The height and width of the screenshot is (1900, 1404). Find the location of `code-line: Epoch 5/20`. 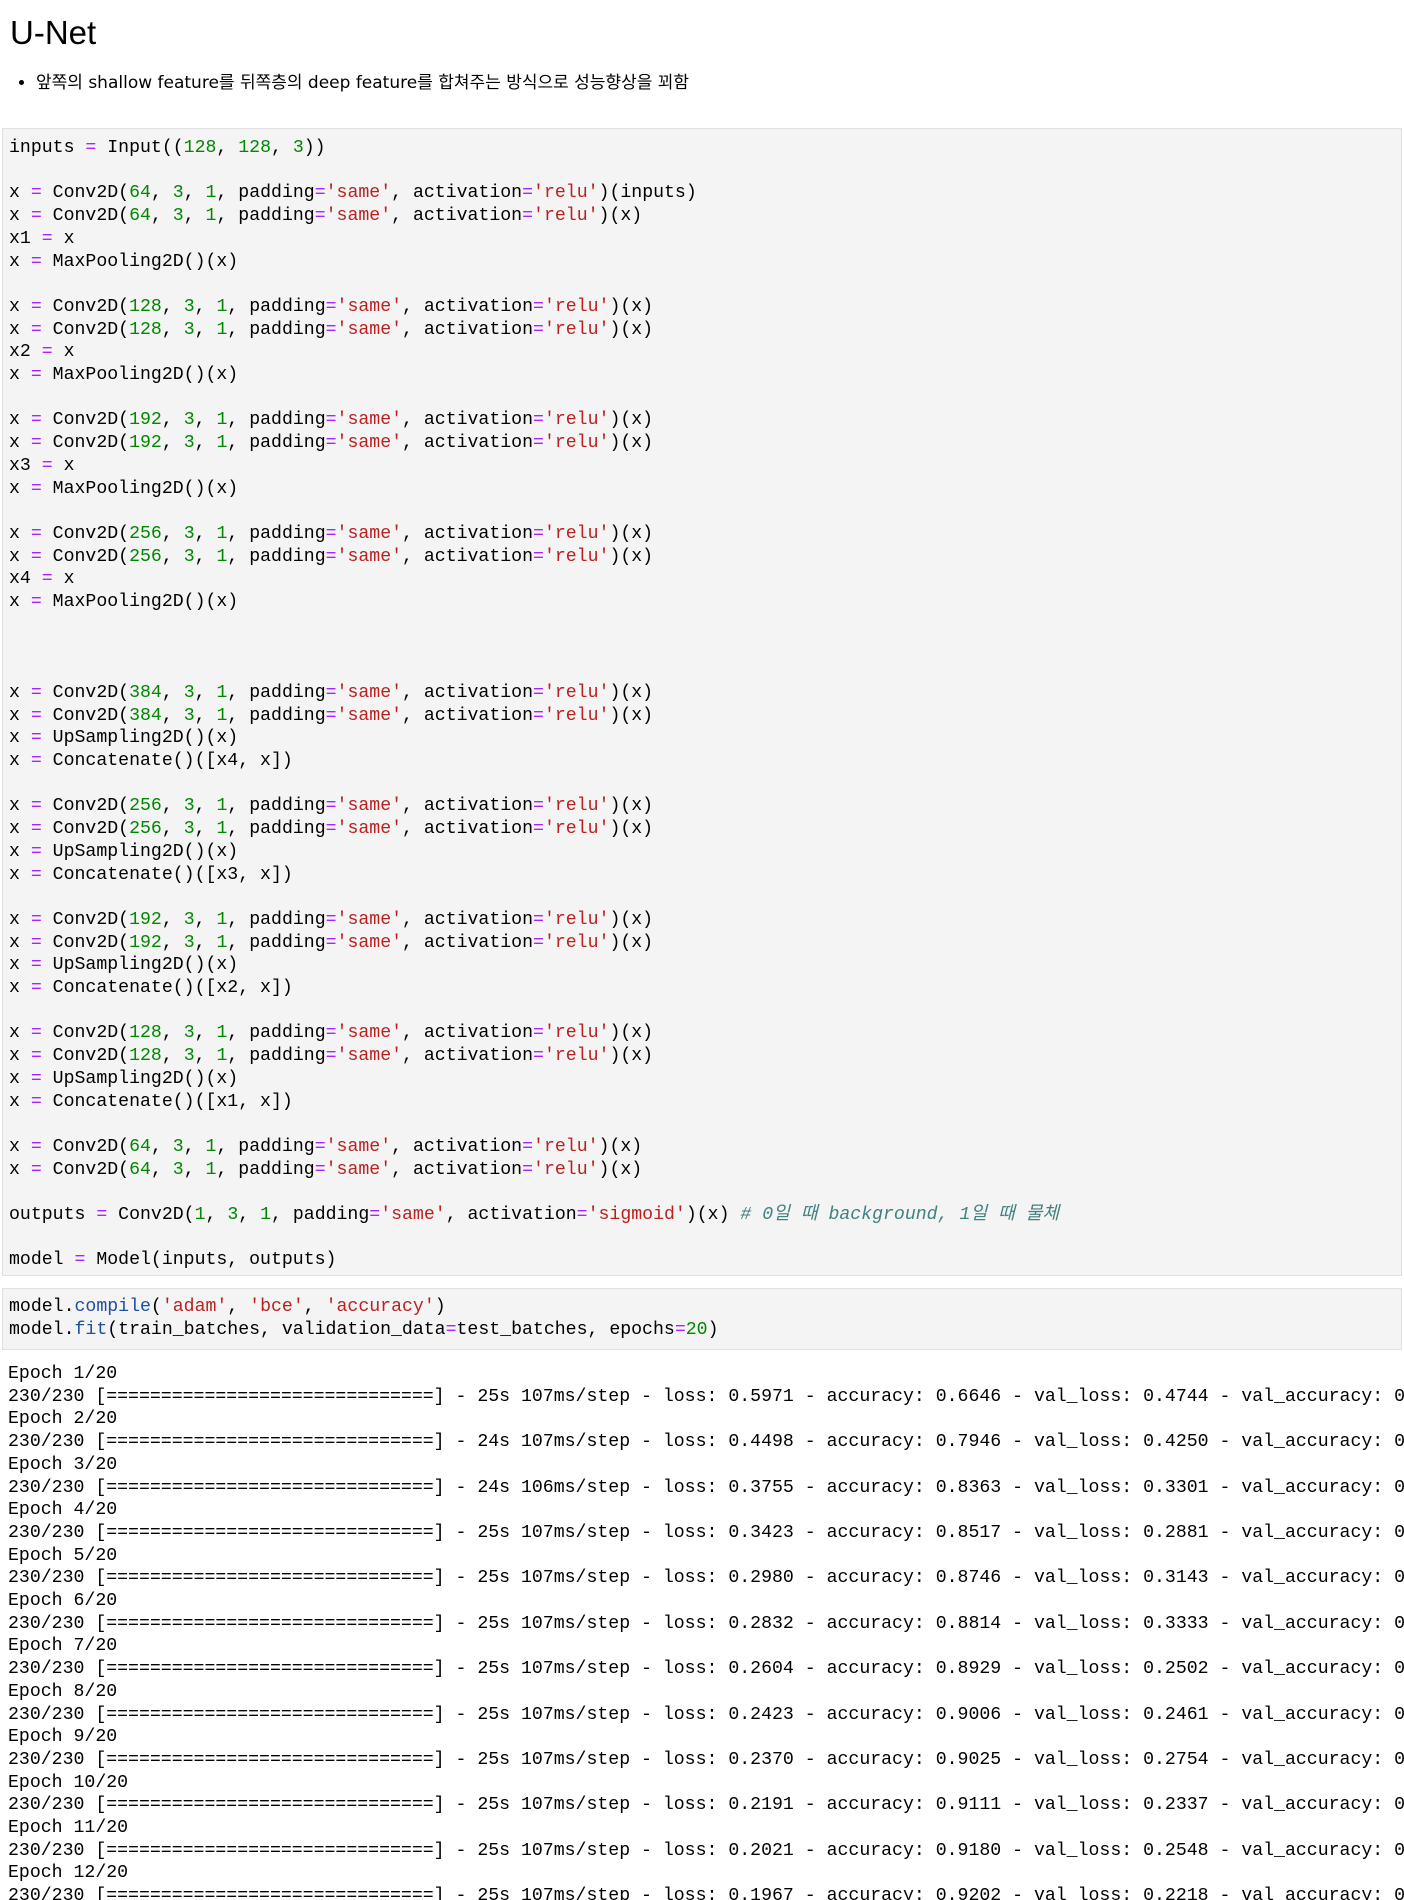

code-line: Epoch 5/20 is located at coordinates (63, 1555).